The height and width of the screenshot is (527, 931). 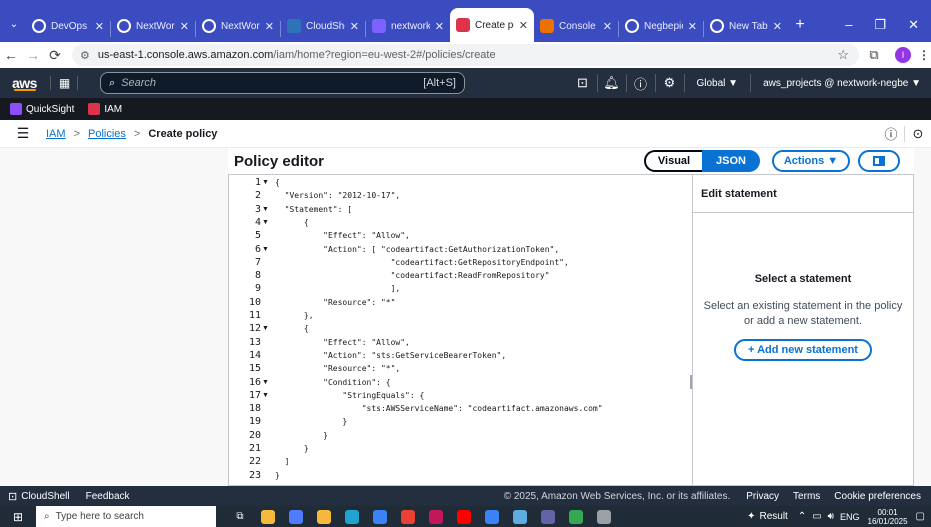 I want to click on tray-chevron-icon: ⌃, so click(x=802, y=516).